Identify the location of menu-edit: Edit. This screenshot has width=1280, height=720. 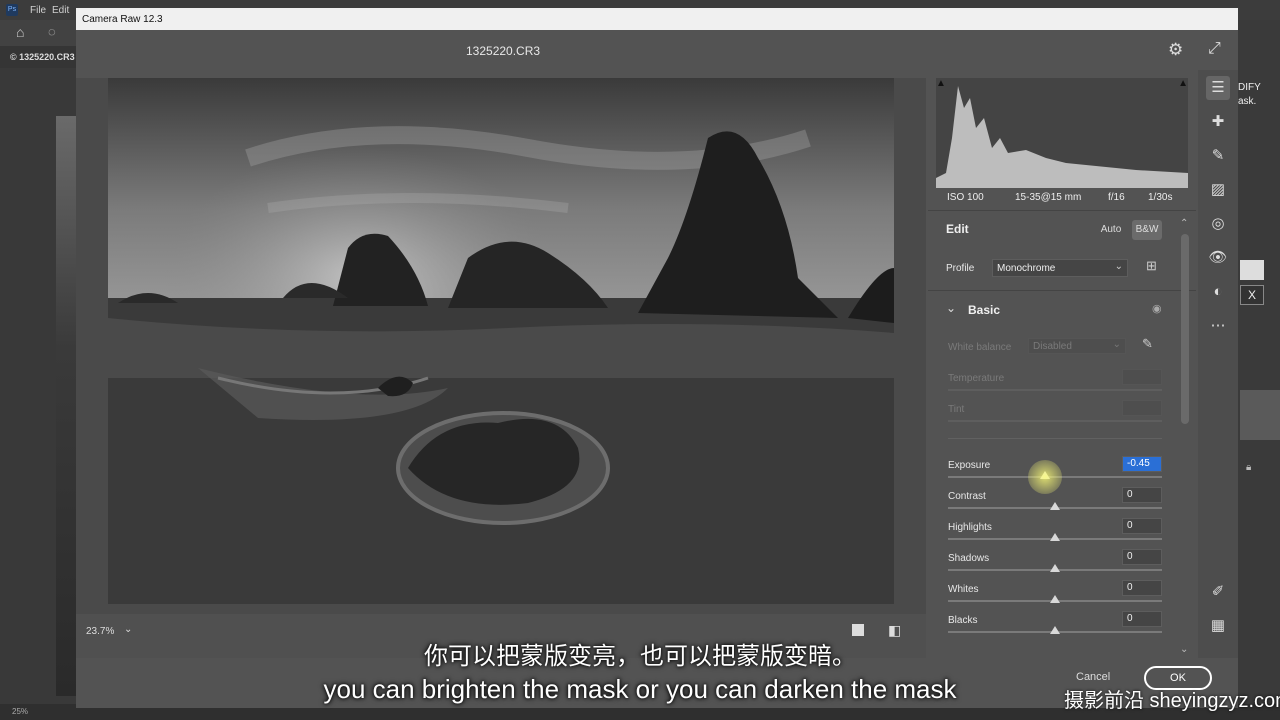
(60, 10).